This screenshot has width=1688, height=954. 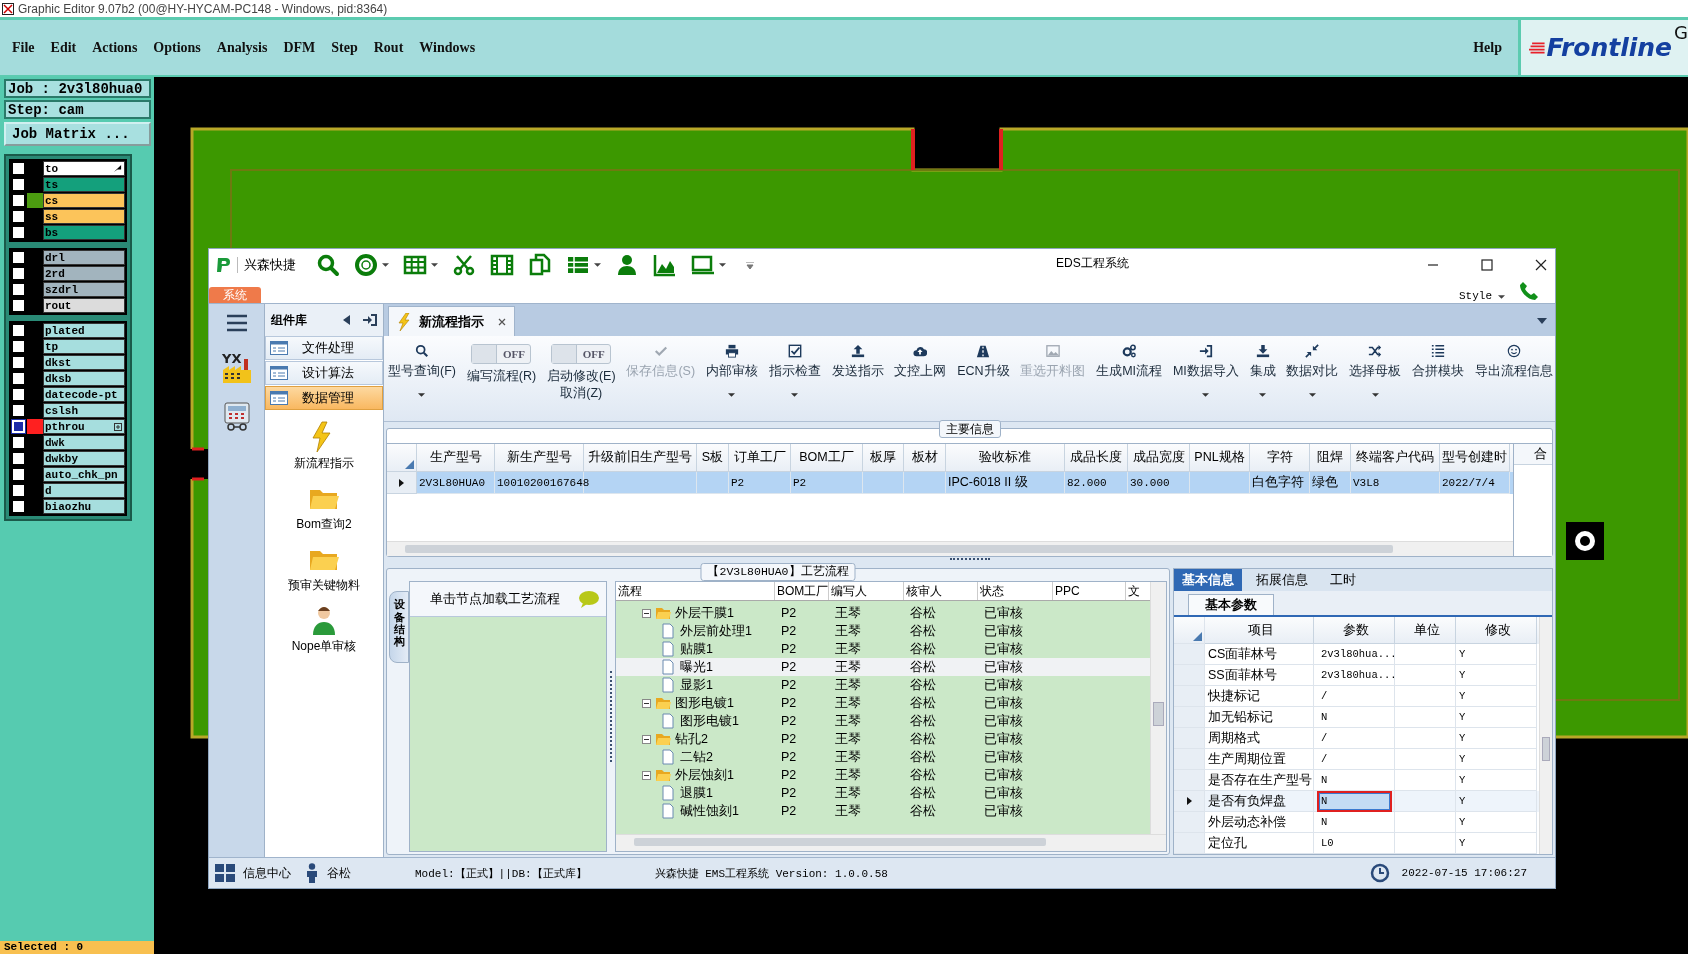 What do you see at coordinates (924, 591) in the screenshot?
I see `column-header: 核审人` at bounding box center [924, 591].